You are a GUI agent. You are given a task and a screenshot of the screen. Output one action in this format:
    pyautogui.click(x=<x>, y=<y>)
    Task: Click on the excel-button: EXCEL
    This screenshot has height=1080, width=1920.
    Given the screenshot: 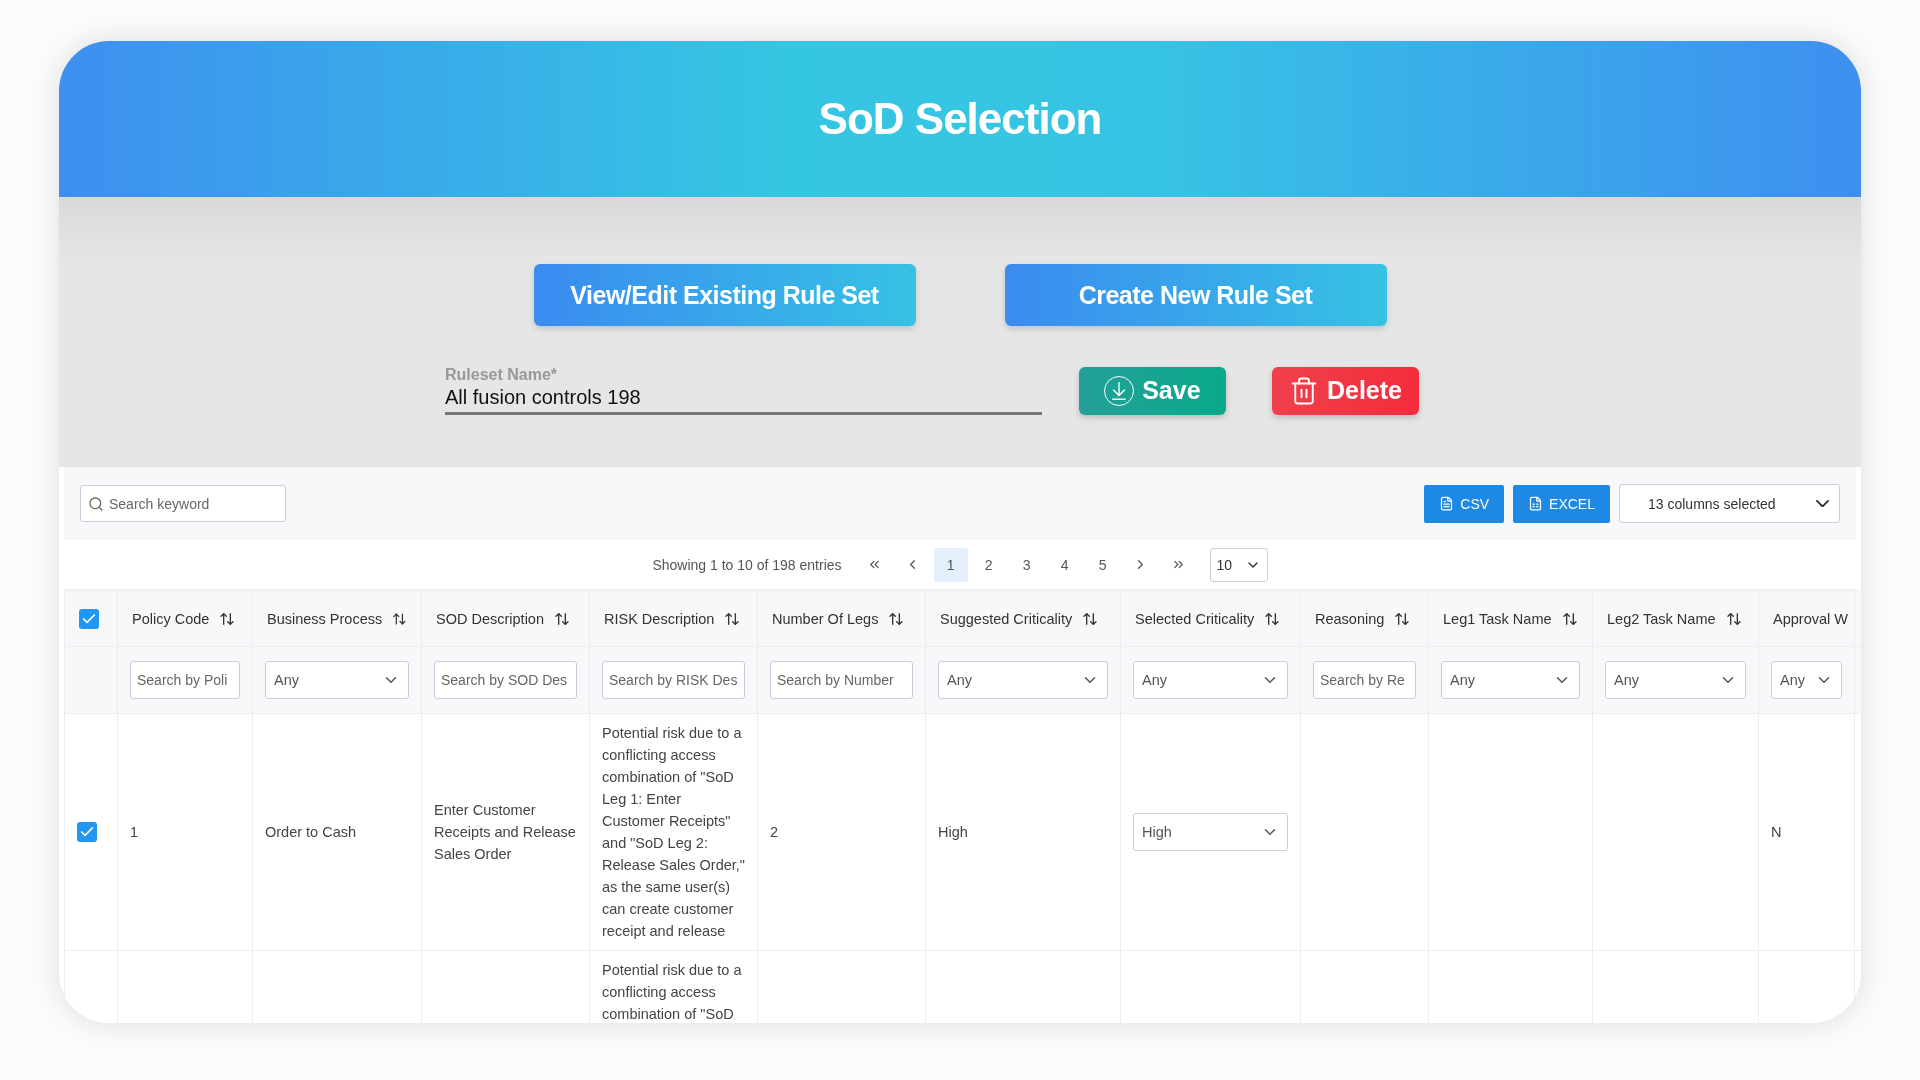 What is the action you would take?
    pyautogui.click(x=1561, y=503)
    